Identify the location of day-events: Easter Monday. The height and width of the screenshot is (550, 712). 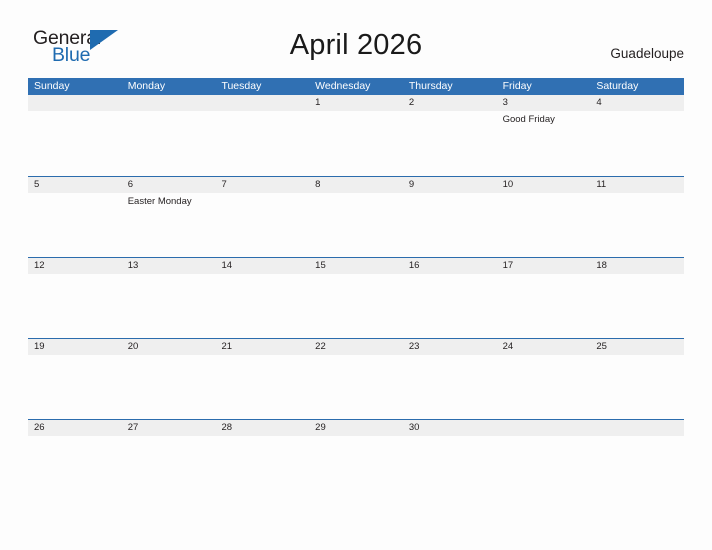
(169, 200).